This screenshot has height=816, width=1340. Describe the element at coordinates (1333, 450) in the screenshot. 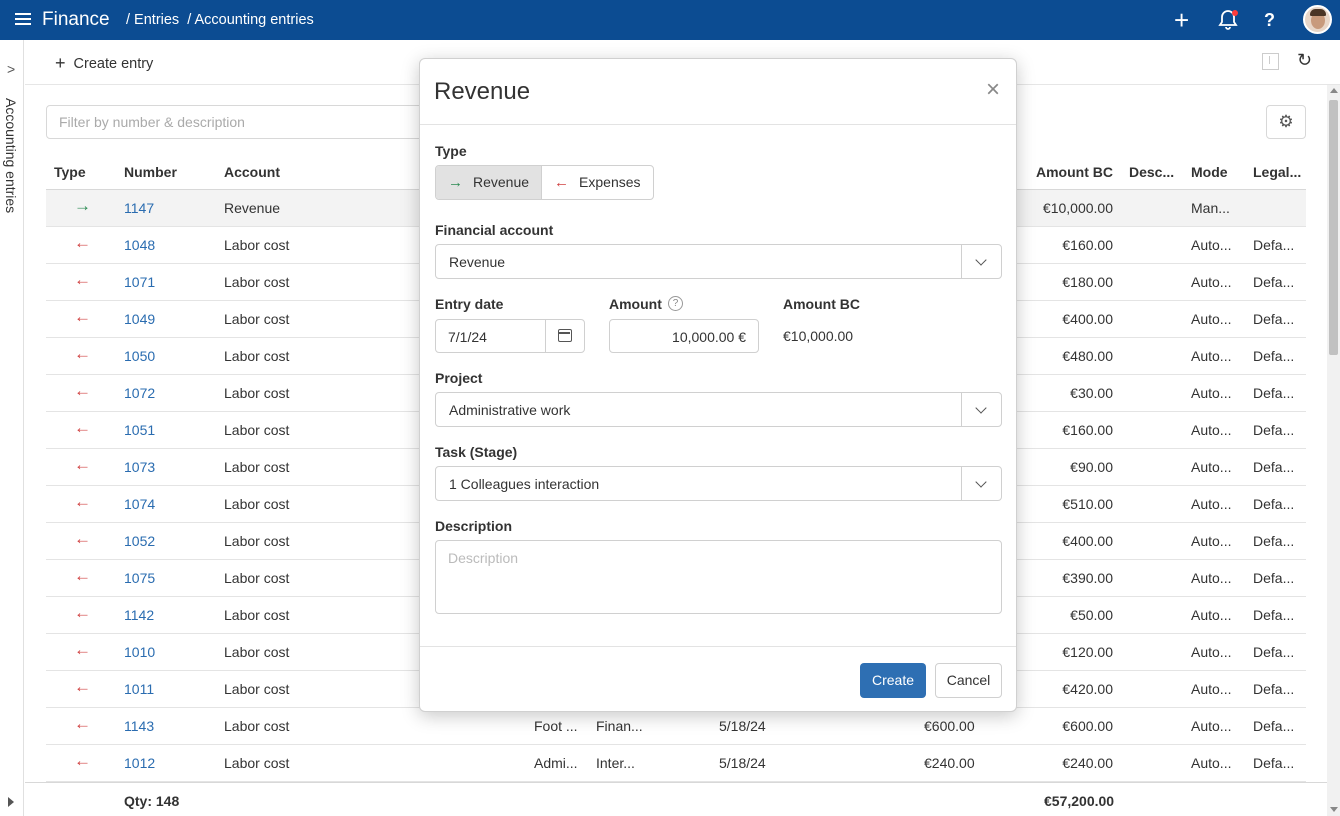

I see `scrollbar` at that location.